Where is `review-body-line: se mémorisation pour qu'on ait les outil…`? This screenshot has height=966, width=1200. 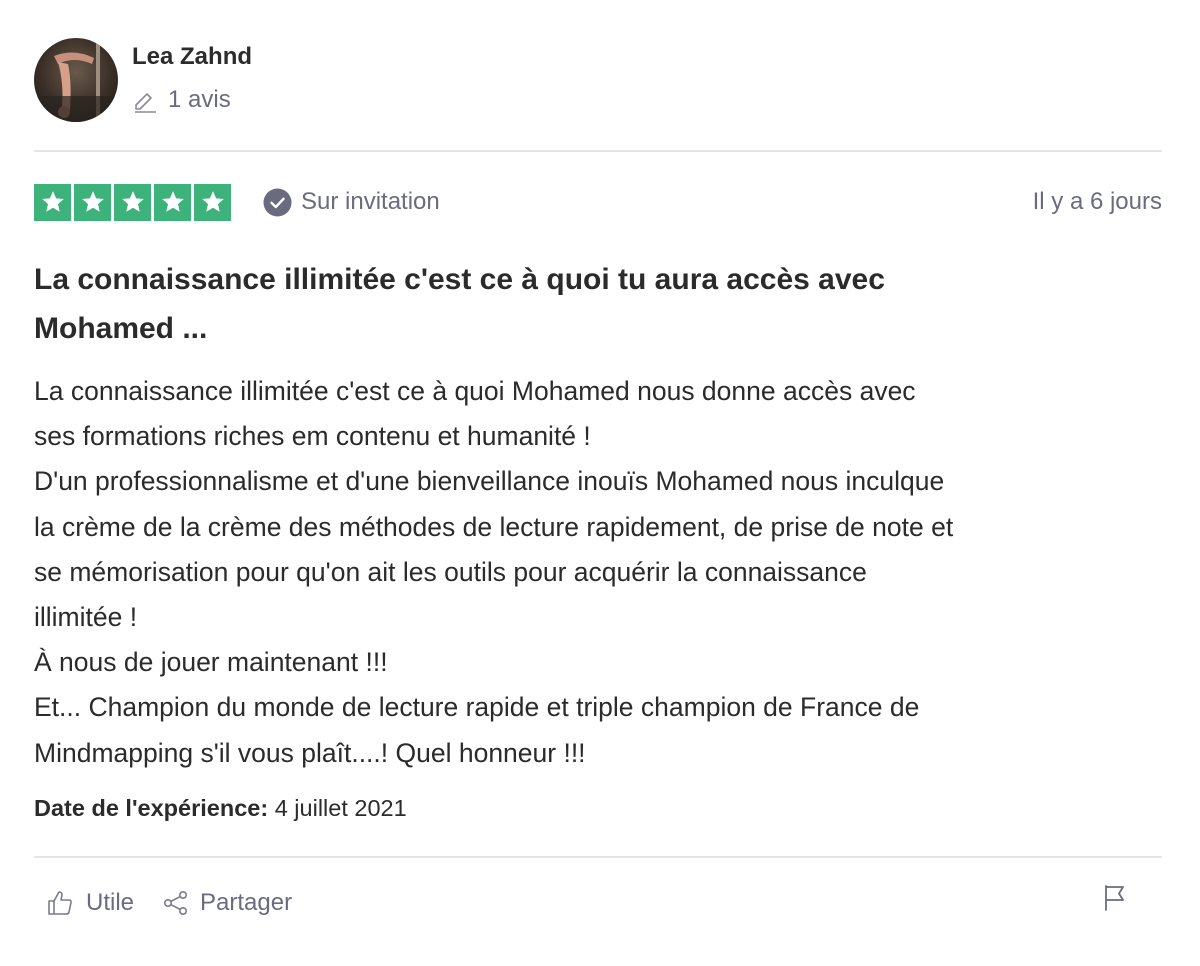
review-body-line: se mémorisation pour qu'on ait les outil… is located at coordinates (450, 571).